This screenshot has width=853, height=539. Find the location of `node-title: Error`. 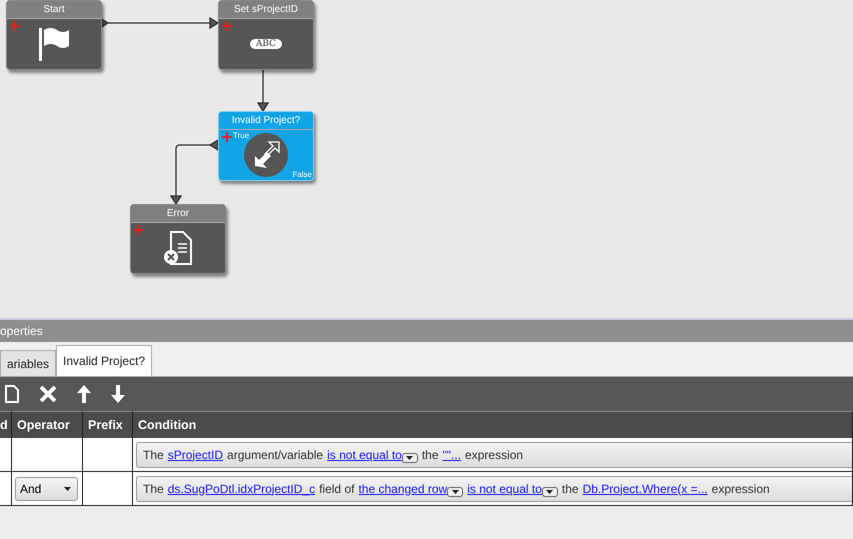

node-title: Error is located at coordinates (178, 214).